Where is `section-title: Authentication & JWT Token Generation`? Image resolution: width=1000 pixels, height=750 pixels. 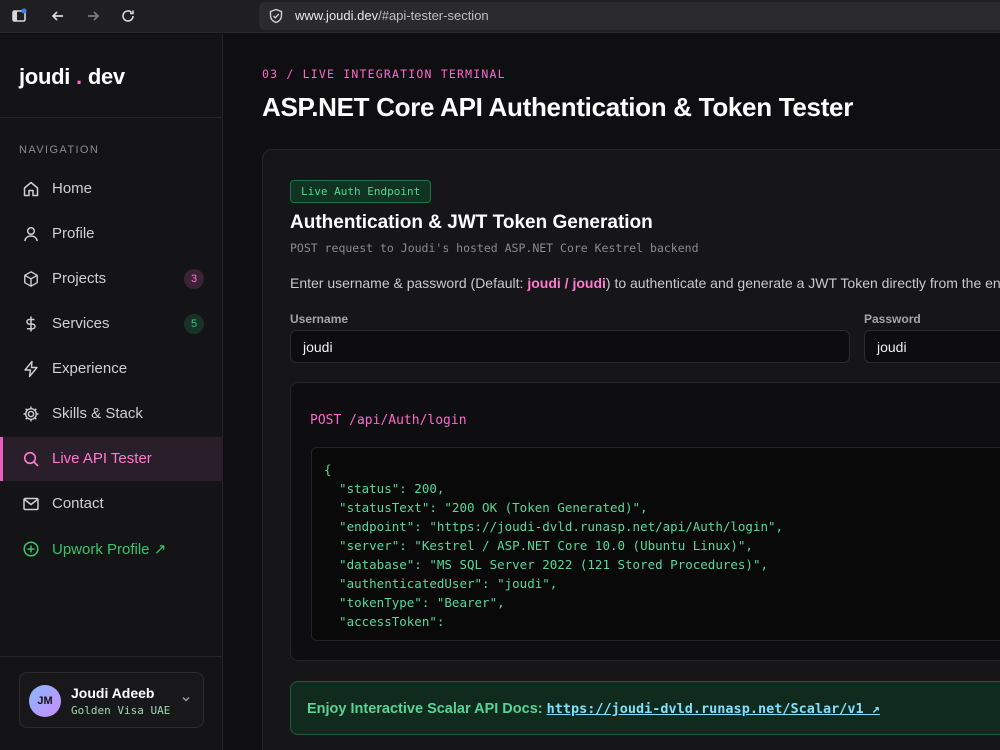
section-title: Authentication & JWT Token Generation is located at coordinates (471, 222).